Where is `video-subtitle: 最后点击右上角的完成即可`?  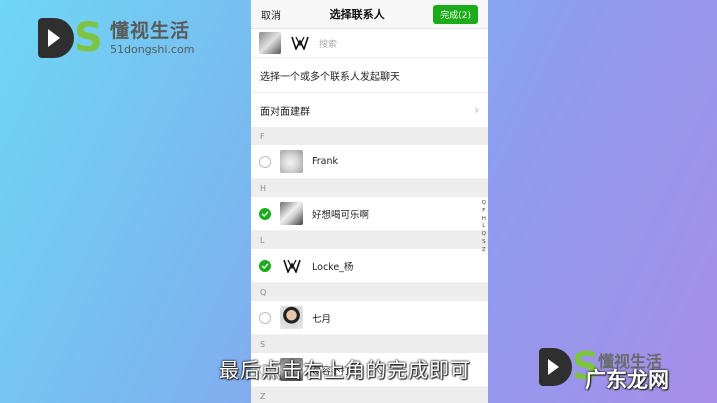 video-subtitle: 最后点击右上角的完成即可 is located at coordinates (345, 370).